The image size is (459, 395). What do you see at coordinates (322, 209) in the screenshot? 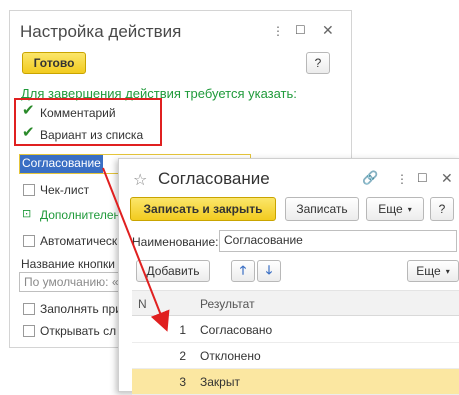
I see `save-button: Записать` at bounding box center [322, 209].